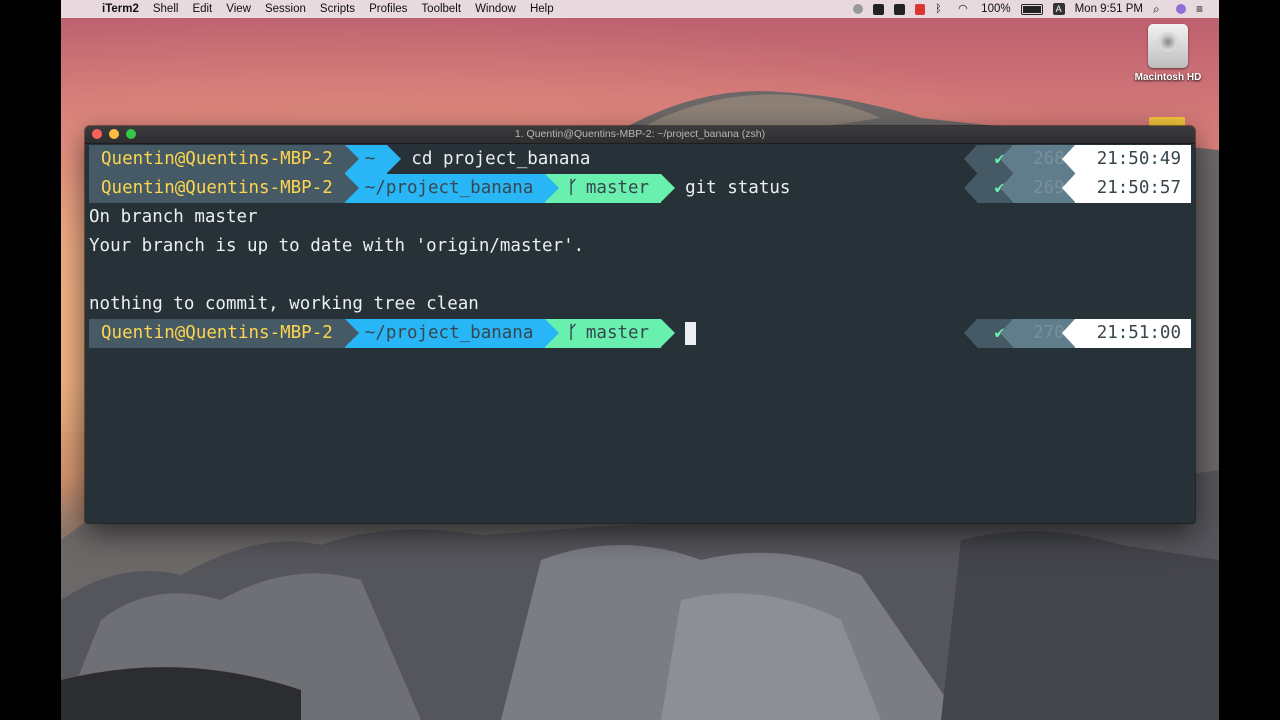  Describe the element at coordinates (1126, 159) in the screenshot. I see `time-segment: 21:50:49` at that location.